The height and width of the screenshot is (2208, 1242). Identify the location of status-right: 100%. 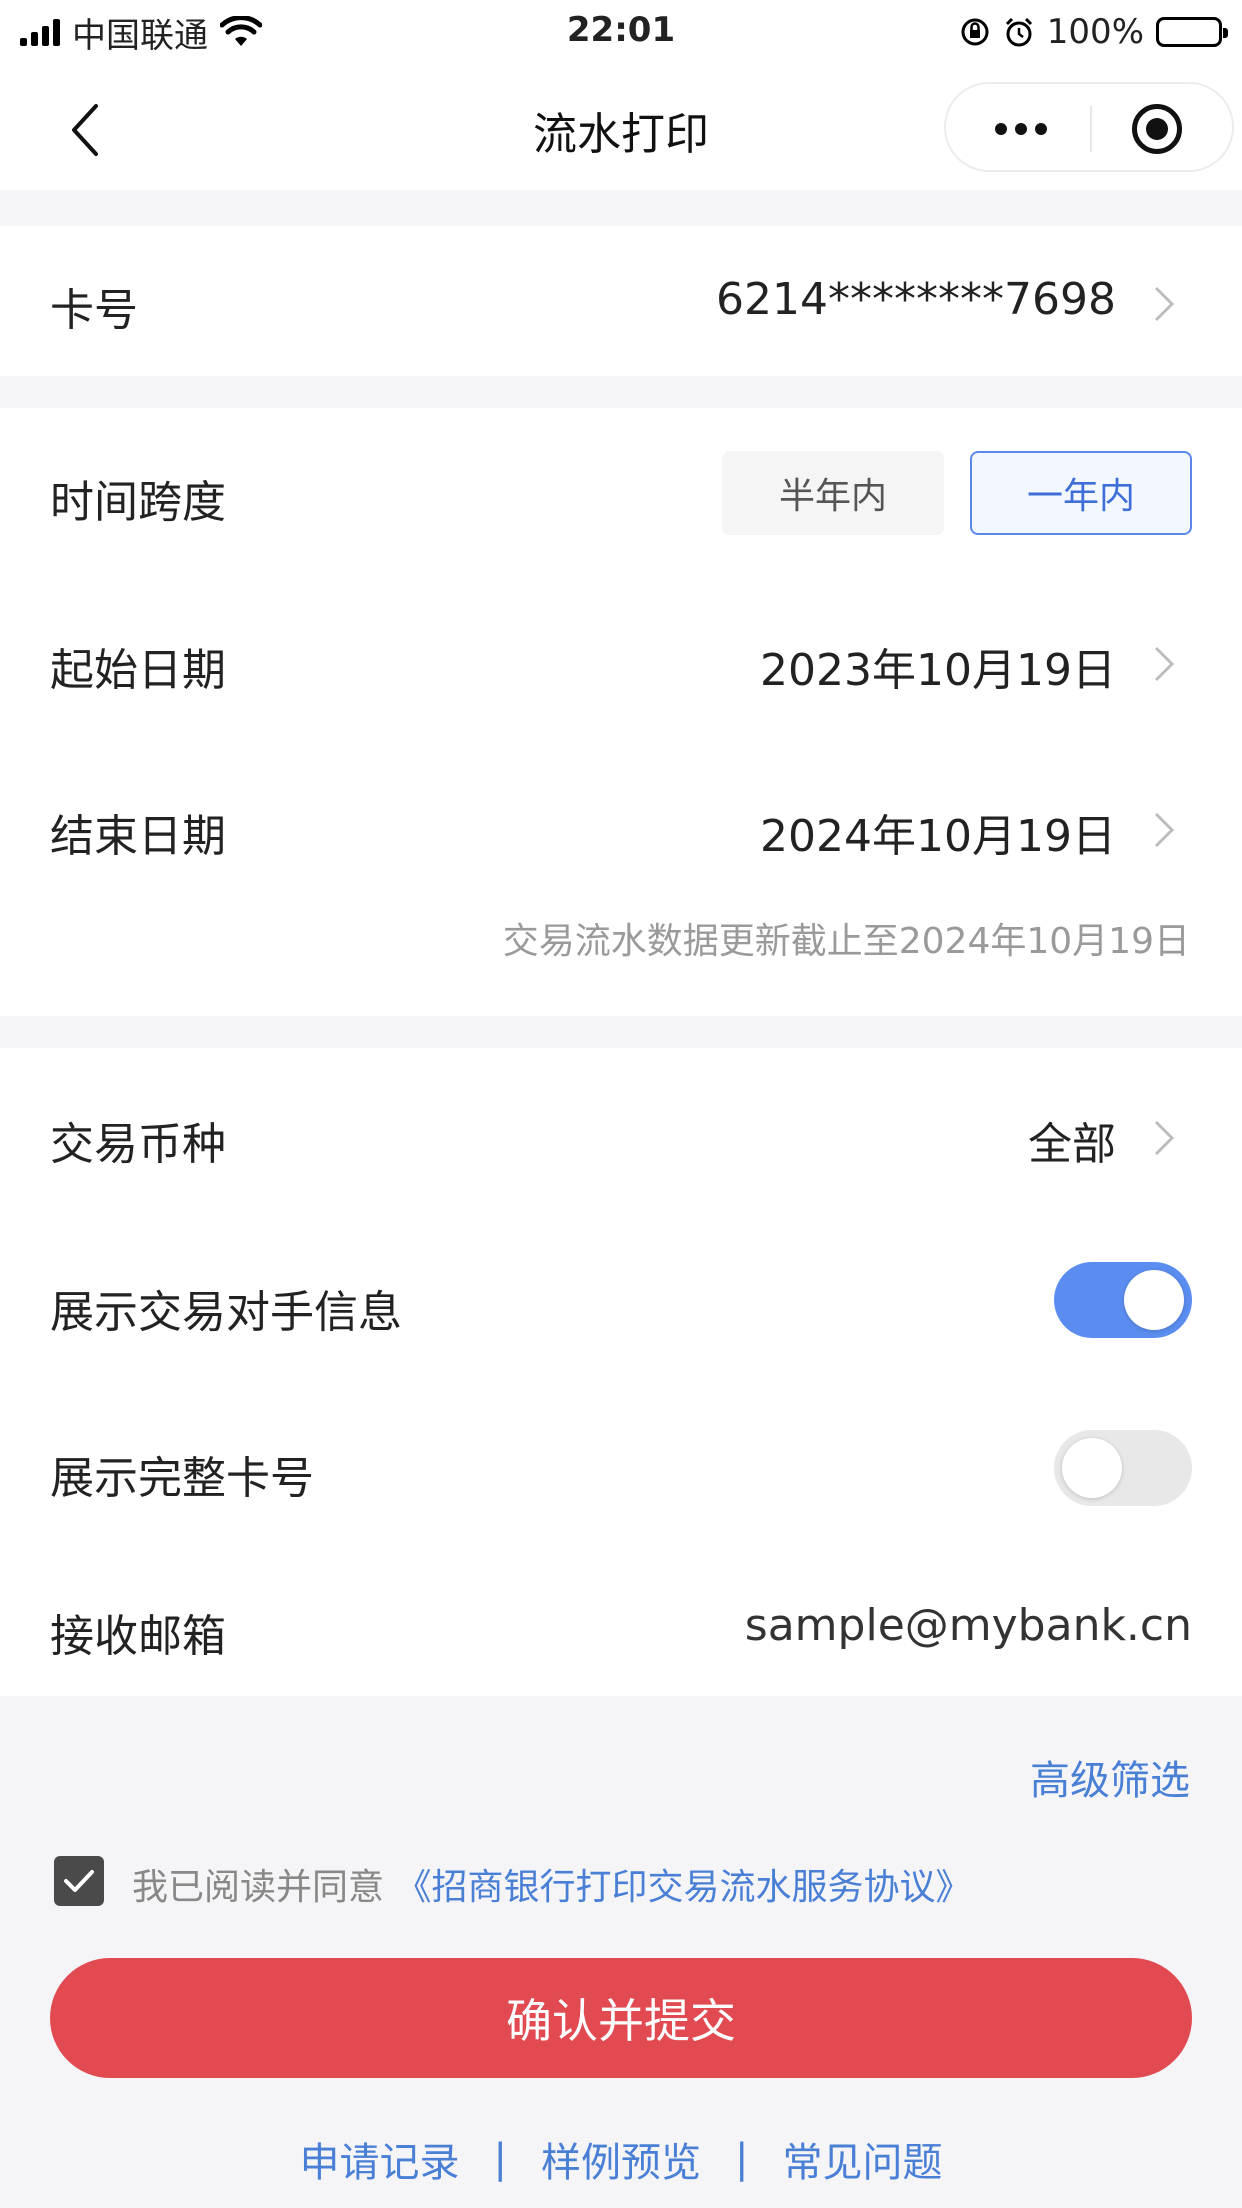
(1093, 32).